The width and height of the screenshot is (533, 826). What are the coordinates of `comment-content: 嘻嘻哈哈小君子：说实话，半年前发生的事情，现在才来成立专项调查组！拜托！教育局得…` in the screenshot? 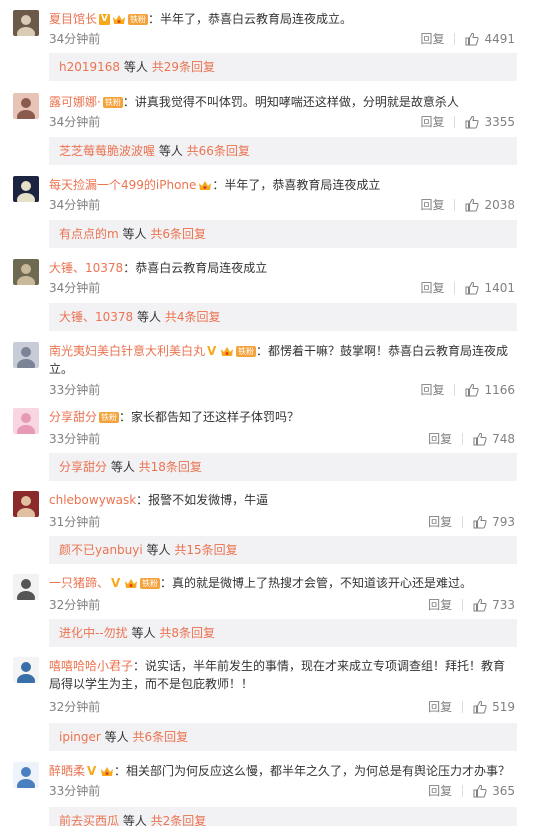 It's located at (282, 675).